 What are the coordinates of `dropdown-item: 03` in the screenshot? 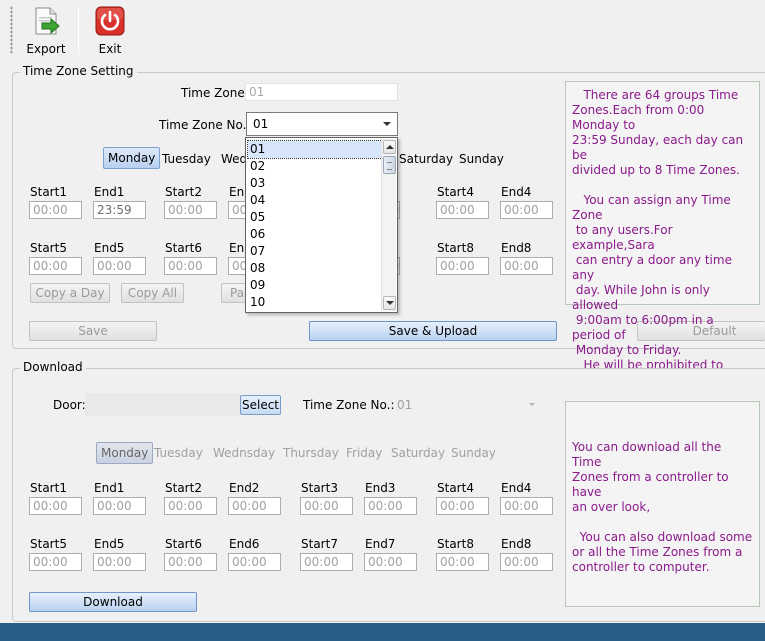 It's located at (315, 183).